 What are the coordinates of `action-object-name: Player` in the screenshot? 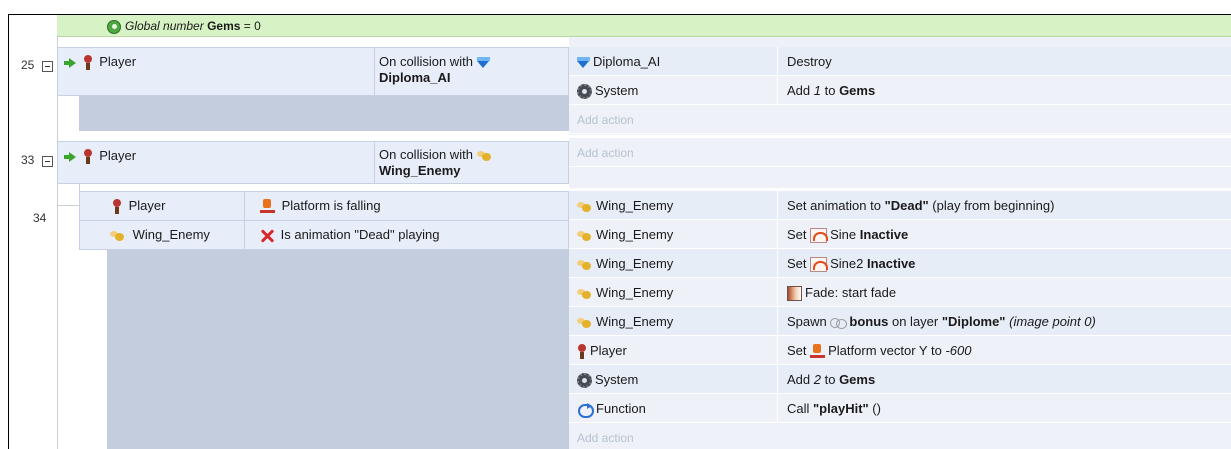 It's located at (608, 350).